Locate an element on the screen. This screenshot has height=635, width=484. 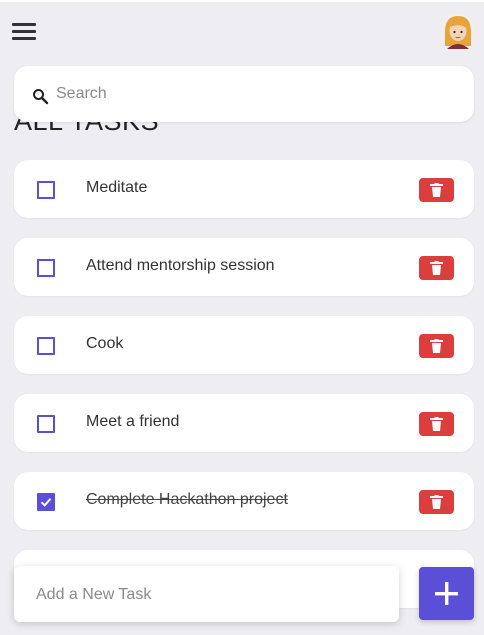
task-card: Complete Hackathon project is located at coordinates (244, 501).